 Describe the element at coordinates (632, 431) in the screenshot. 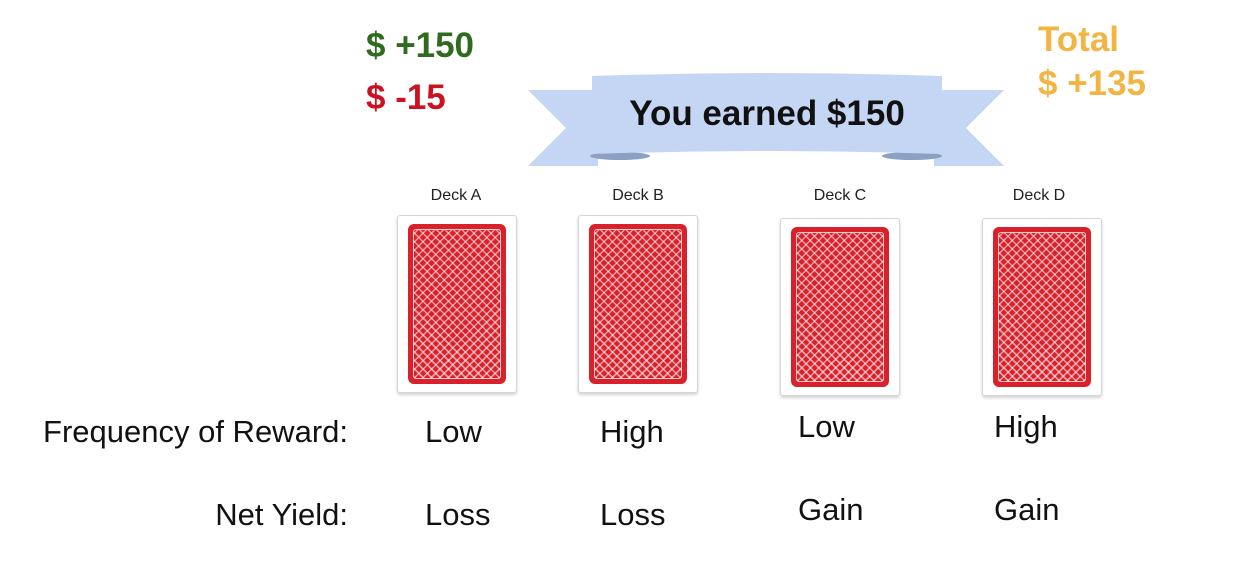

I see `deck-b-frequency: High` at that location.